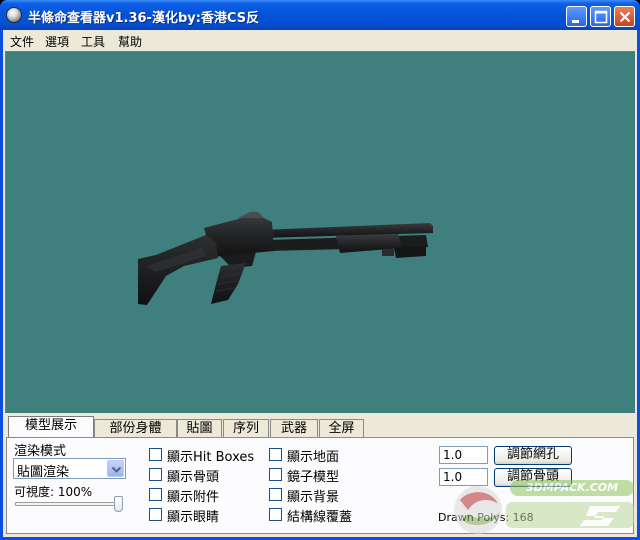  What do you see at coordinates (275, 454) in the screenshot?
I see `checkbox-show-ground` at bounding box center [275, 454].